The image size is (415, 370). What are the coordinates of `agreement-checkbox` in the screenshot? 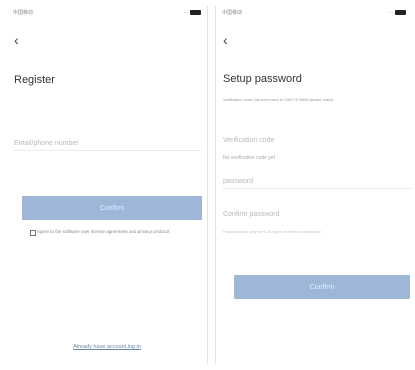 It's located at (33, 233).